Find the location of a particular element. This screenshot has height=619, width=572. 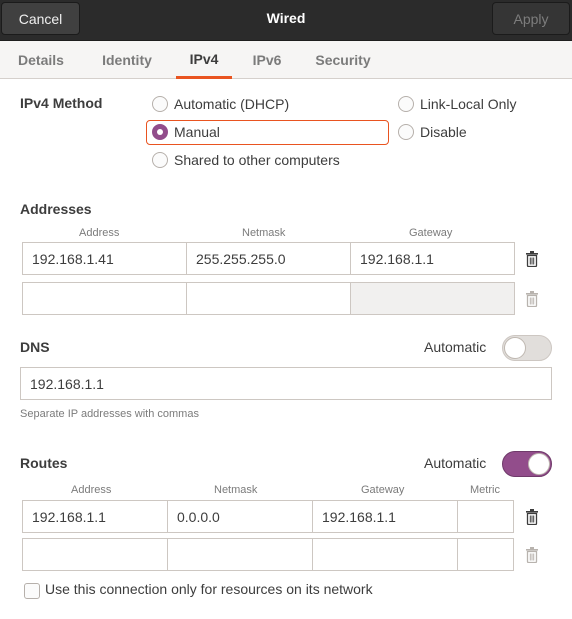

dns-automatic-switch is located at coordinates (527, 348).